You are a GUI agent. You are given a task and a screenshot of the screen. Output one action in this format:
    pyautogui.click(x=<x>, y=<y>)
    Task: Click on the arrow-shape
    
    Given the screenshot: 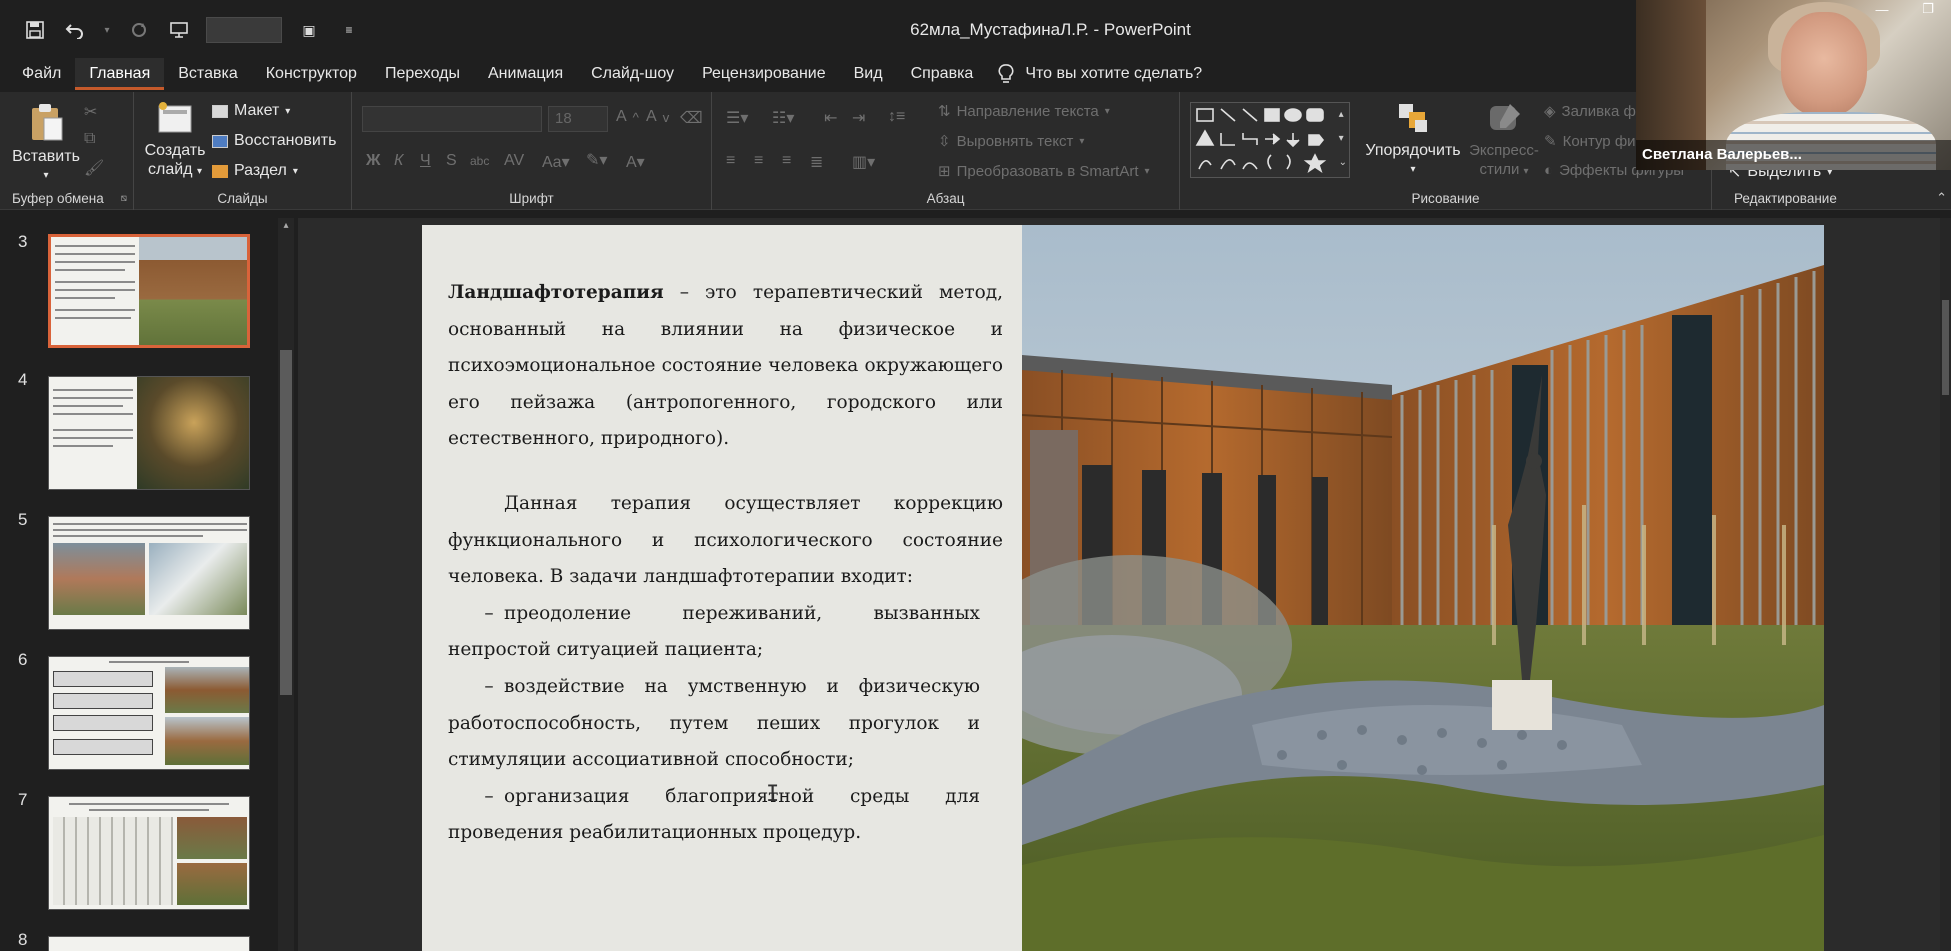 What is the action you would take?
    pyautogui.click(x=103, y=701)
    